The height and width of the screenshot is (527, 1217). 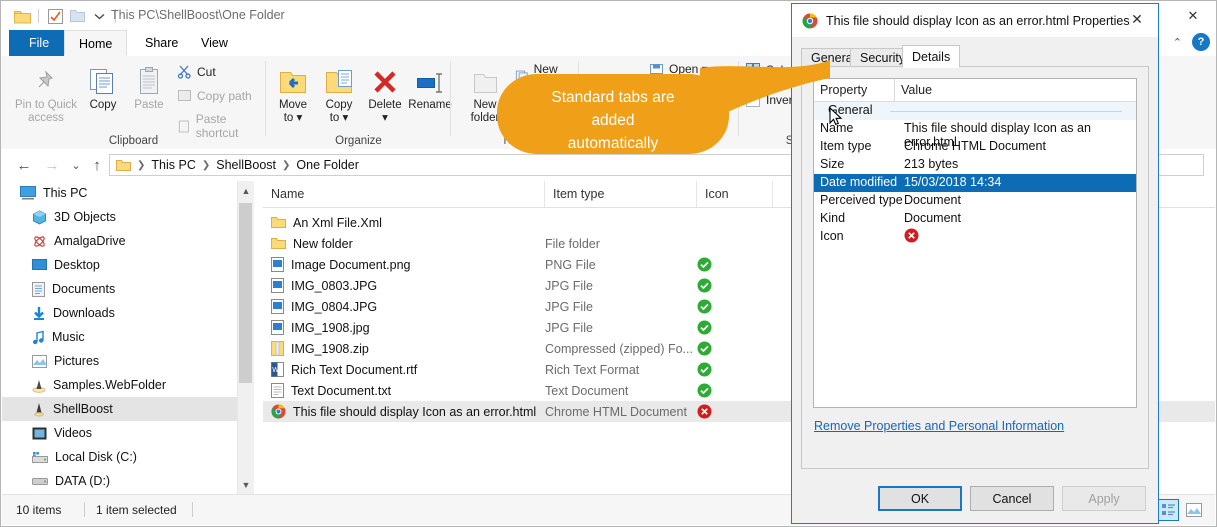 What do you see at coordinates (975, 237) in the screenshot?
I see `property-row: Icon` at bounding box center [975, 237].